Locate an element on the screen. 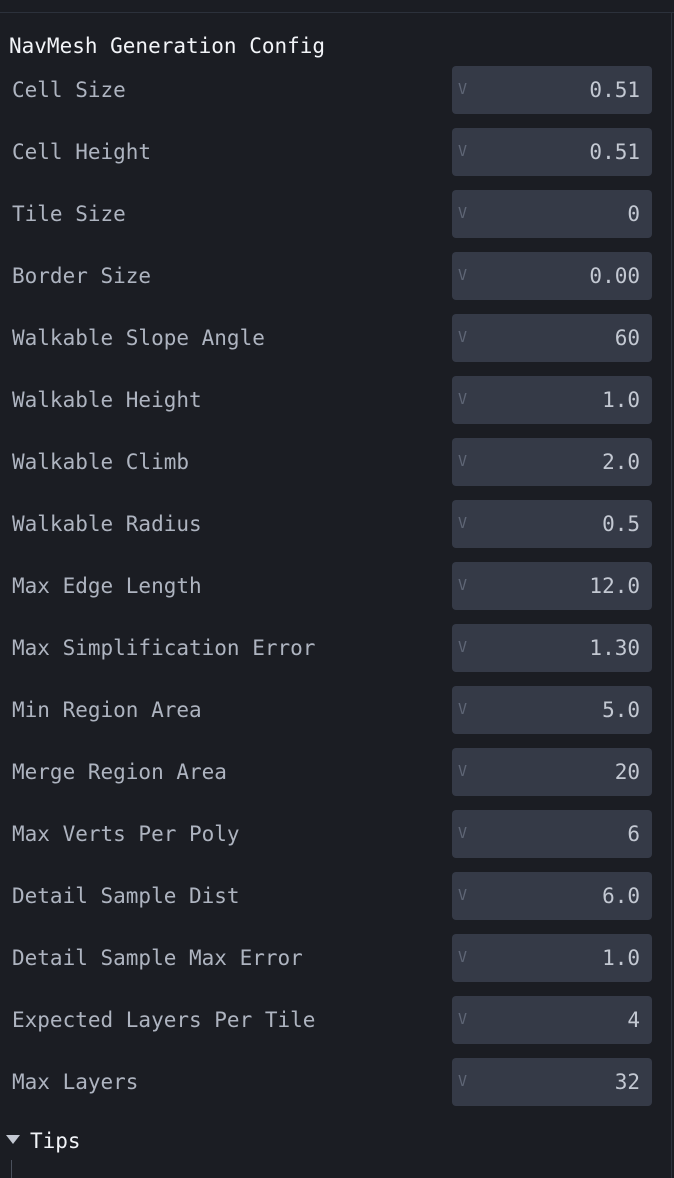 Image resolution: width=674 pixels, height=1178 pixels. config-field-row: Walkable Radius V 0.5 is located at coordinates (330, 524).